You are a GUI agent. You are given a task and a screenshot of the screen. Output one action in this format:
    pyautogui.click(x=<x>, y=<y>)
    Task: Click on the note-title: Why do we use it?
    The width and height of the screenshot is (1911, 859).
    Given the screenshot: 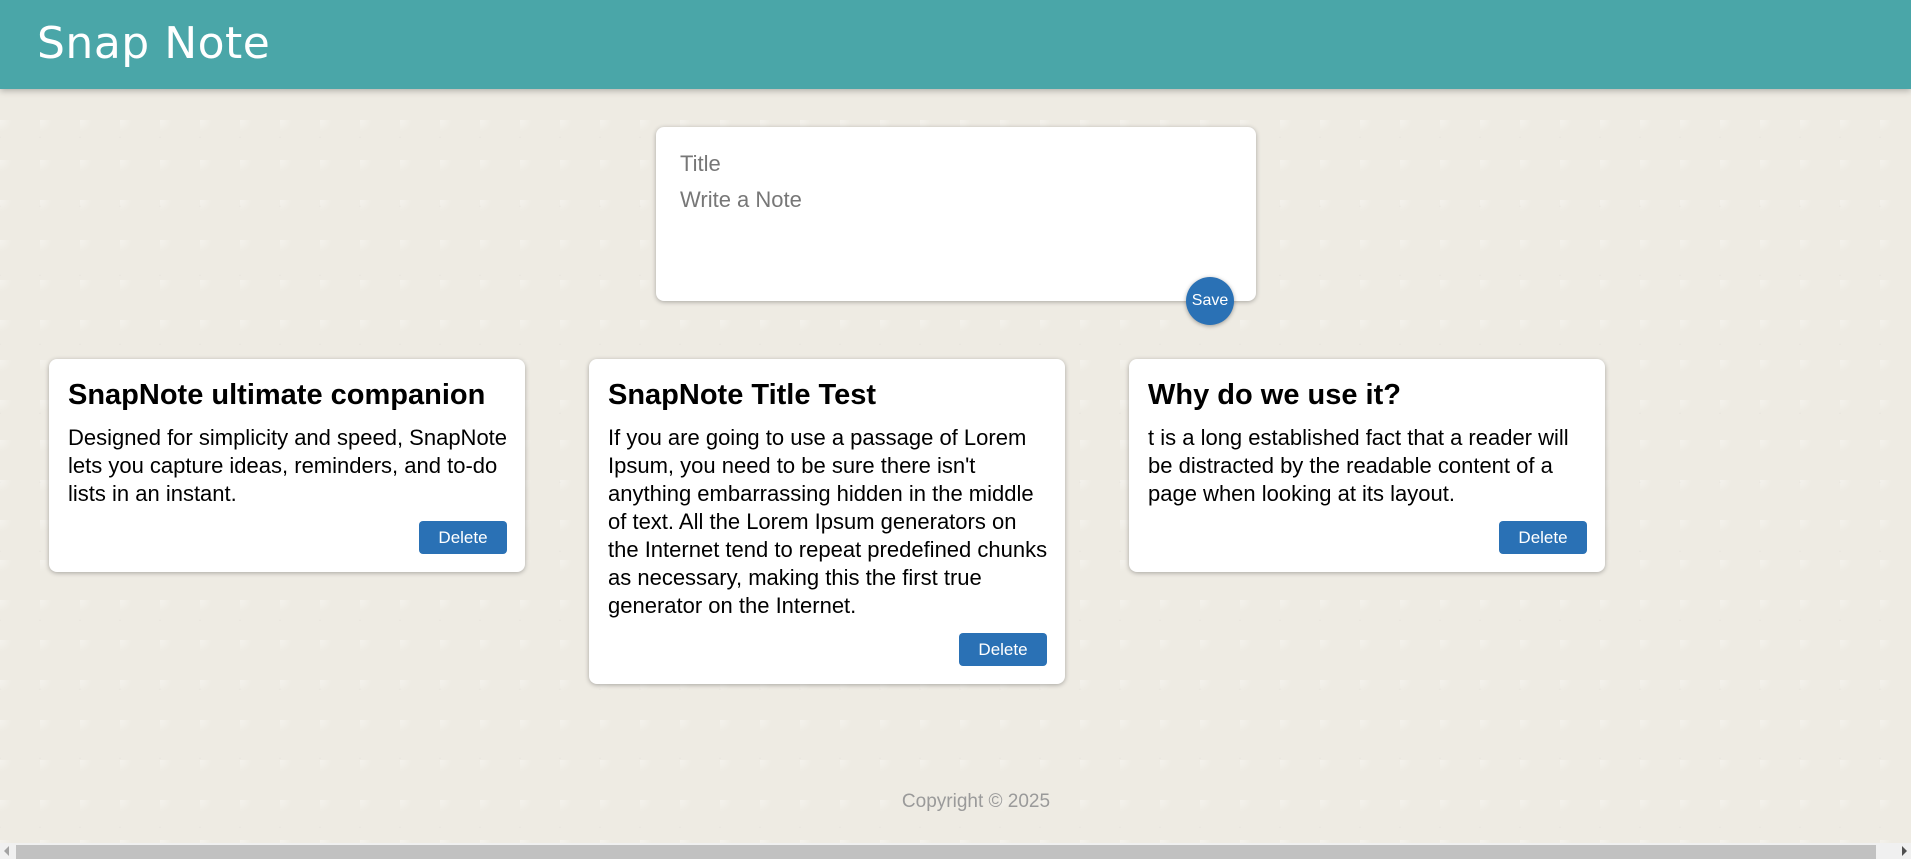 What is the action you would take?
    pyautogui.click(x=1274, y=395)
    